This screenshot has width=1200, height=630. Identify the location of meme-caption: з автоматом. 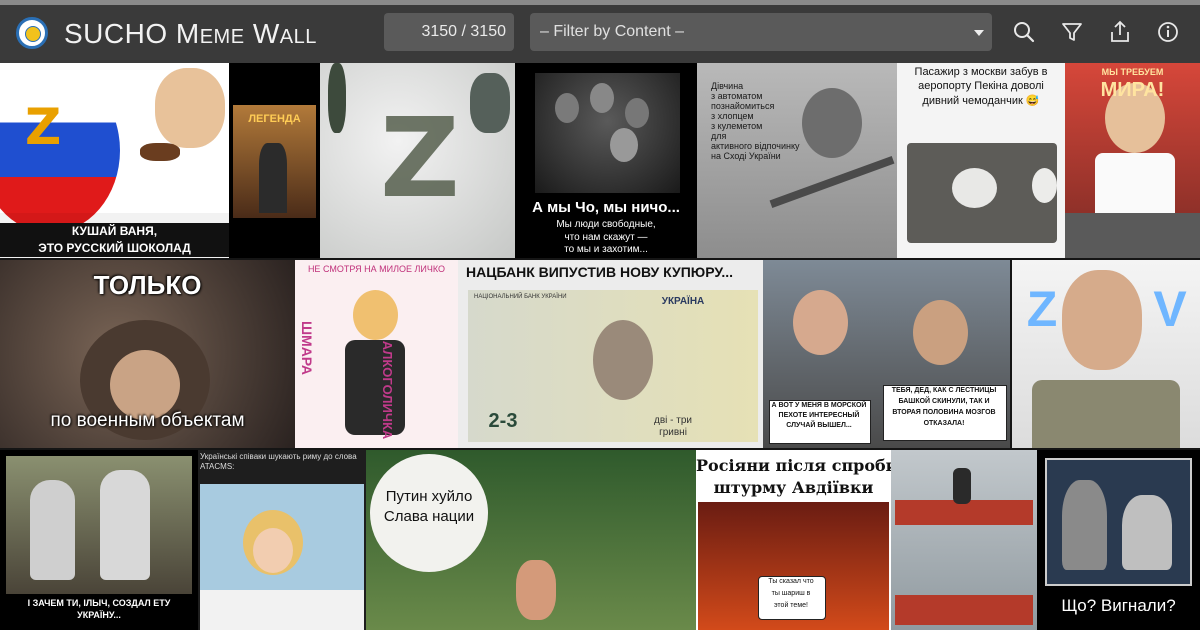
(737, 96).